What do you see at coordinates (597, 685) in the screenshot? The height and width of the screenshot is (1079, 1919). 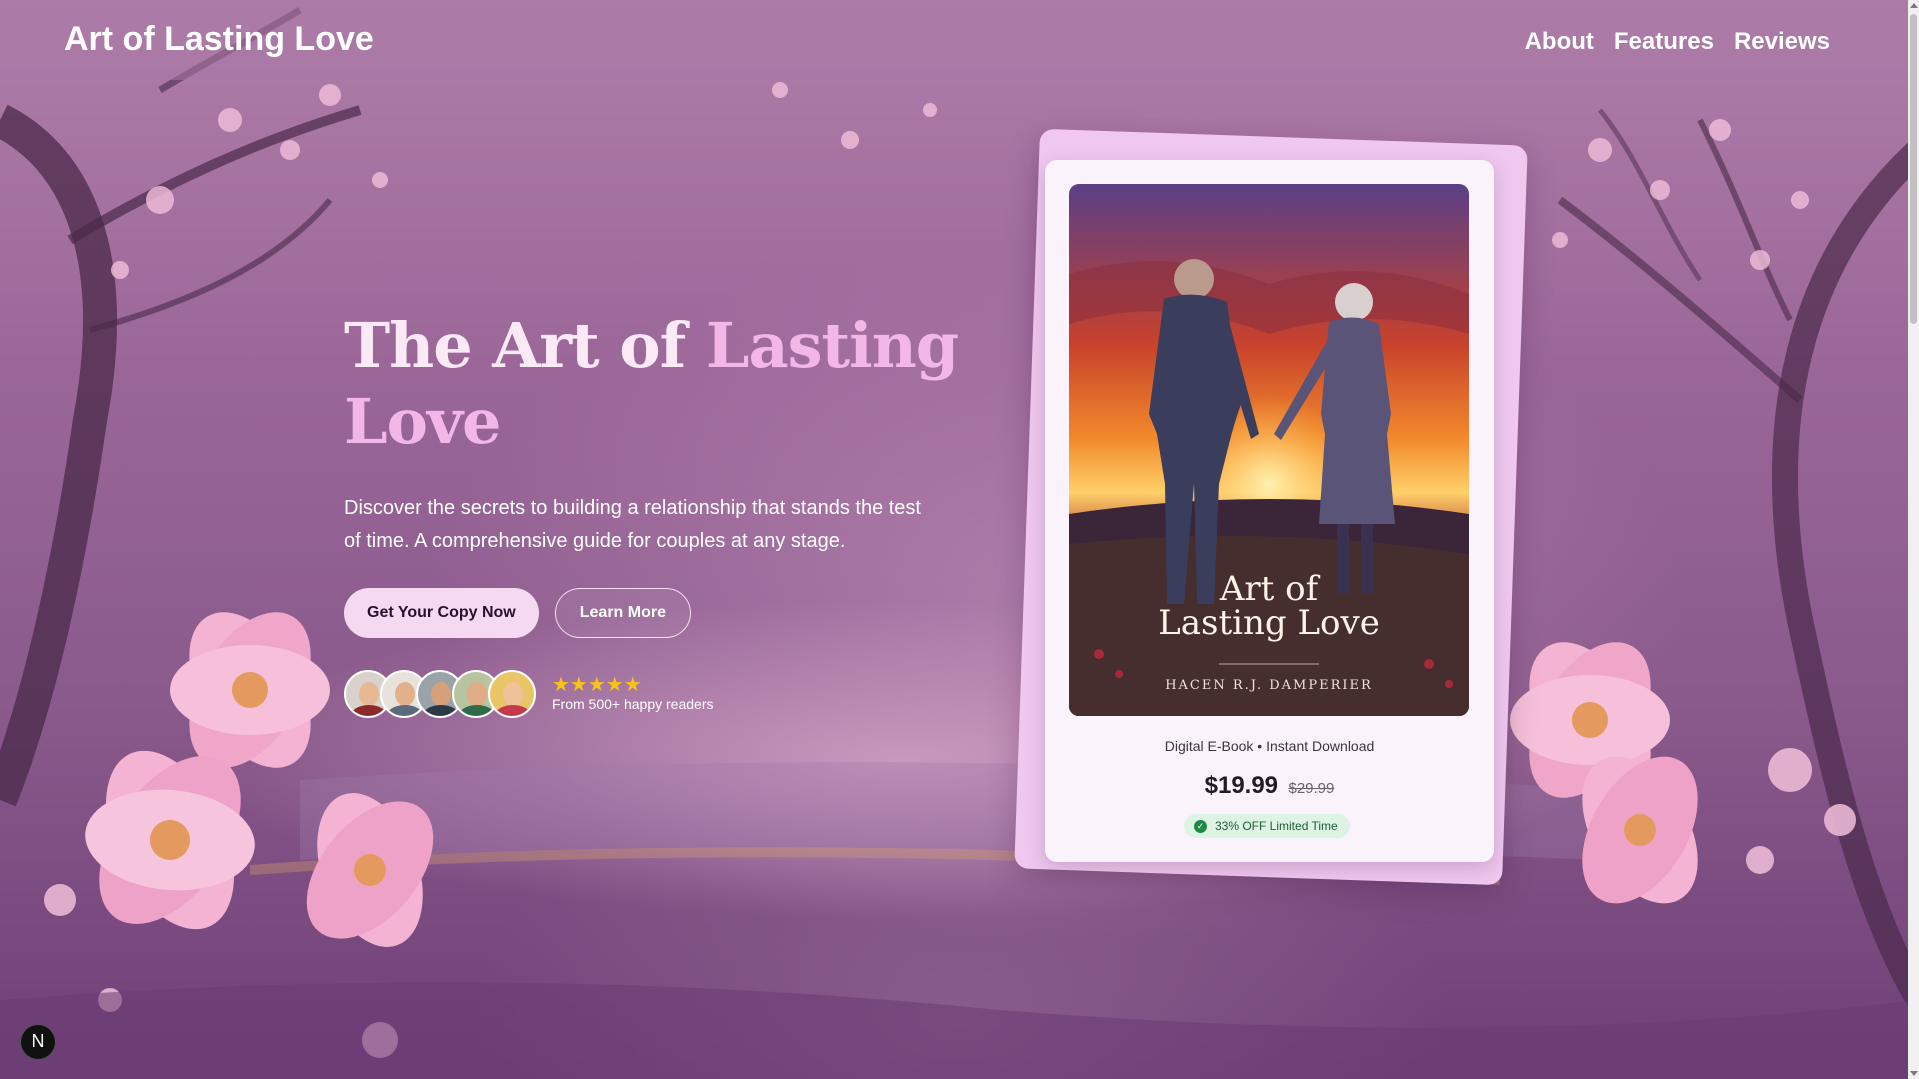 I see `star-icon: ★★★★★` at bounding box center [597, 685].